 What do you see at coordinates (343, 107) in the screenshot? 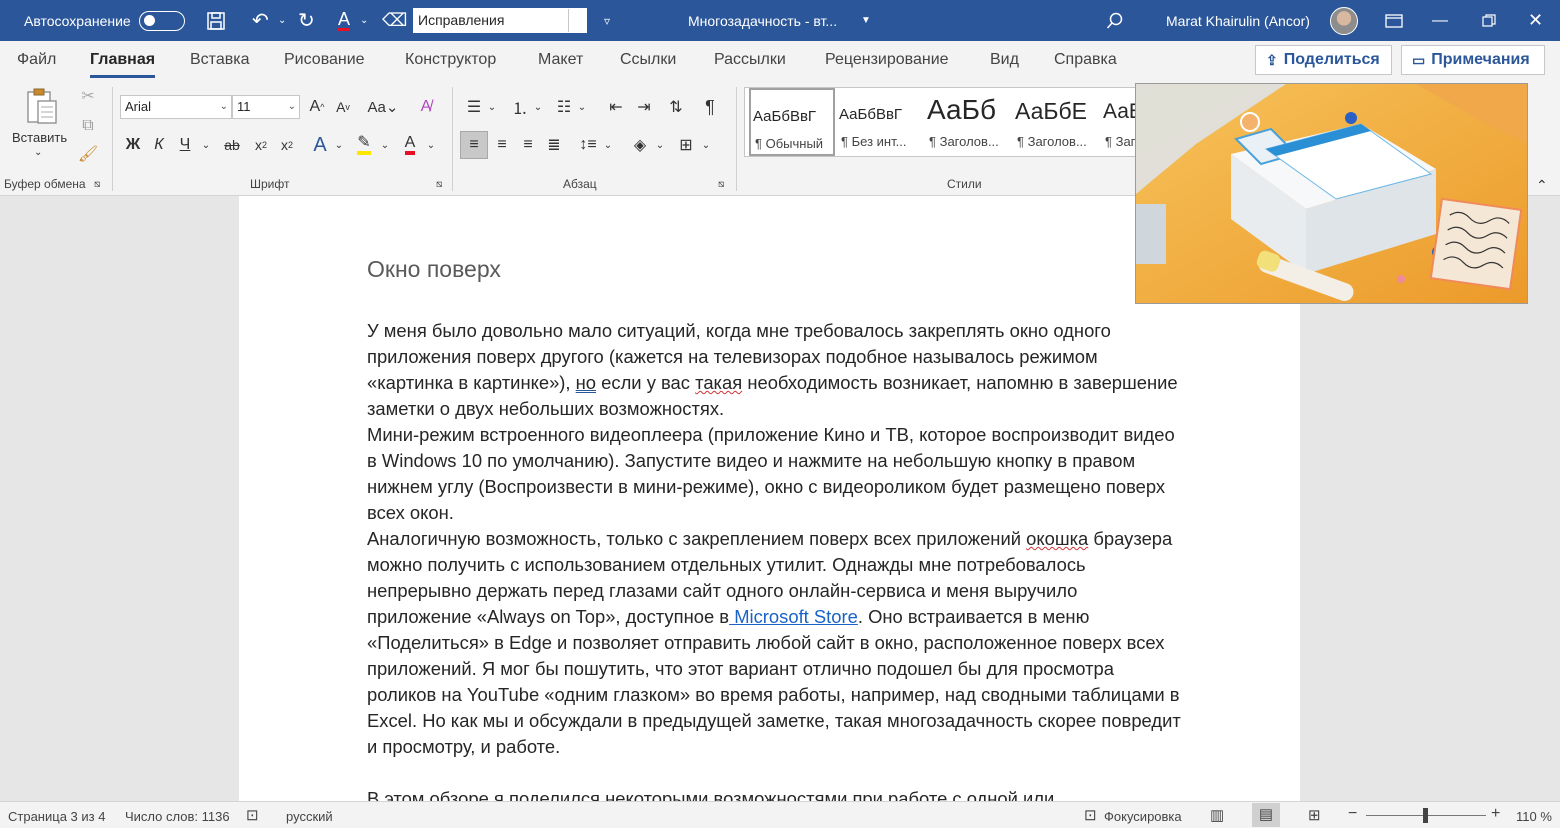
I see `shrink-font-icon: Av` at bounding box center [343, 107].